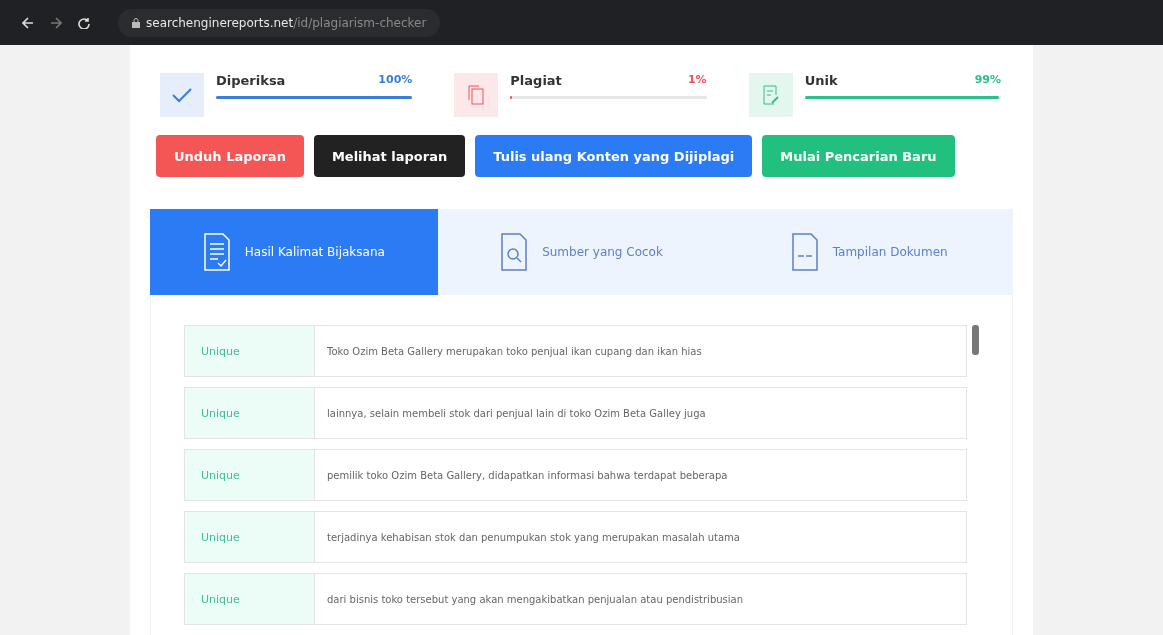 This screenshot has width=1163, height=635. Describe the element at coordinates (28, 22) in the screenshot. I see `back-arrow-icon` at that location.